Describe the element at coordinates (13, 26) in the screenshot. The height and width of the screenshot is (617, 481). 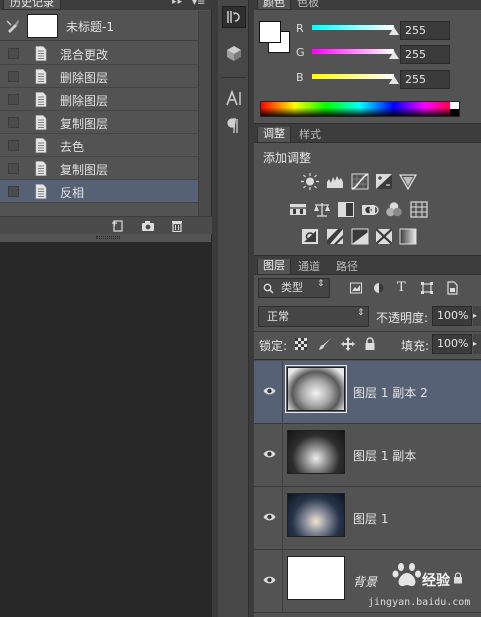
I see `history-brush-icon` at that location.